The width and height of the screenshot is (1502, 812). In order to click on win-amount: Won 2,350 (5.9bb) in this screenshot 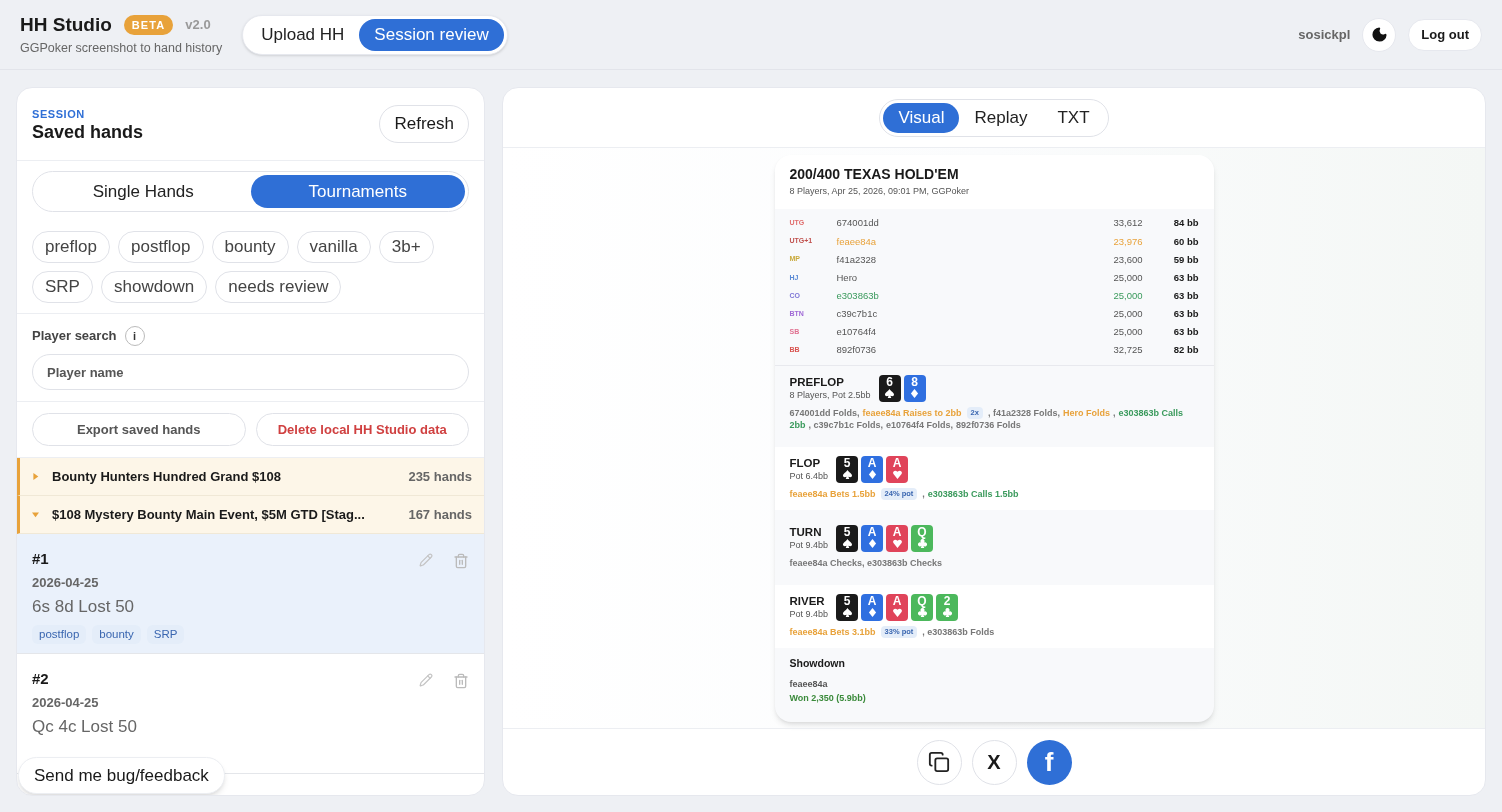, I will do `click(828, 698)`.